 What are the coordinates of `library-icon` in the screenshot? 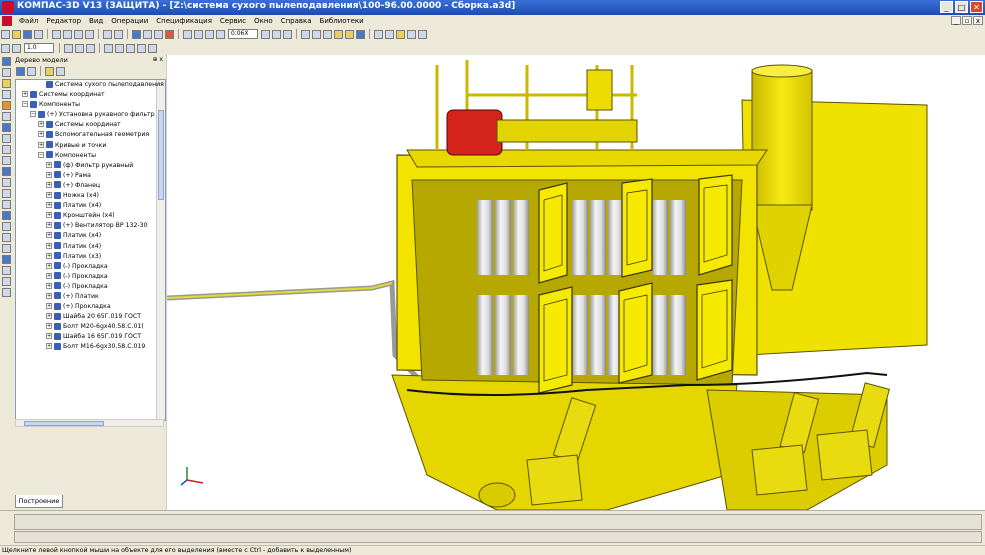 It's located at (158, 34).